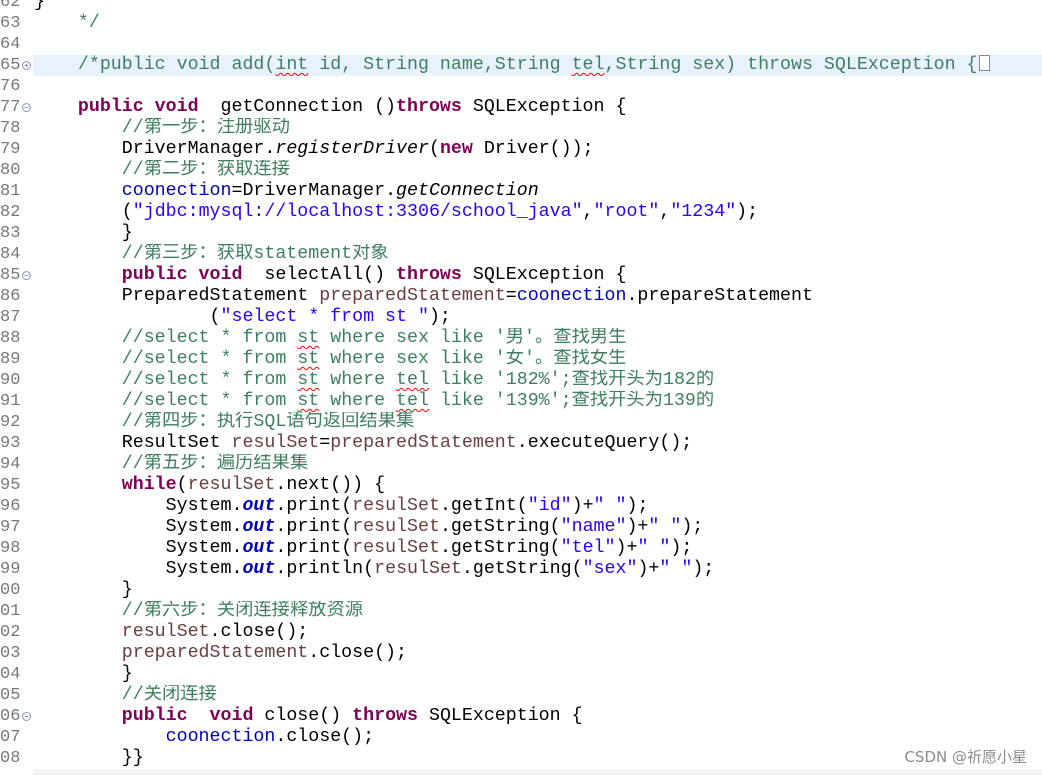 The width and height of the screenshot is (1042, 775). What do you see at coordinates (537, 170) in the screenshot?
I see `code-text: //第二步：获取连接` at bounding box center [537, 170].